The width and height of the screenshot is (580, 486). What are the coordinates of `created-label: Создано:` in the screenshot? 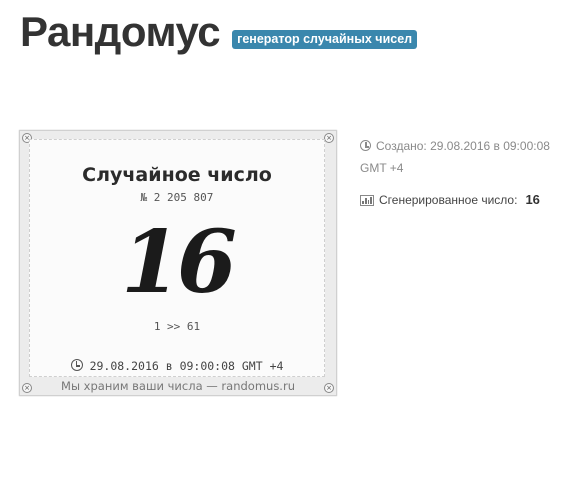 It's located at (401, 146).